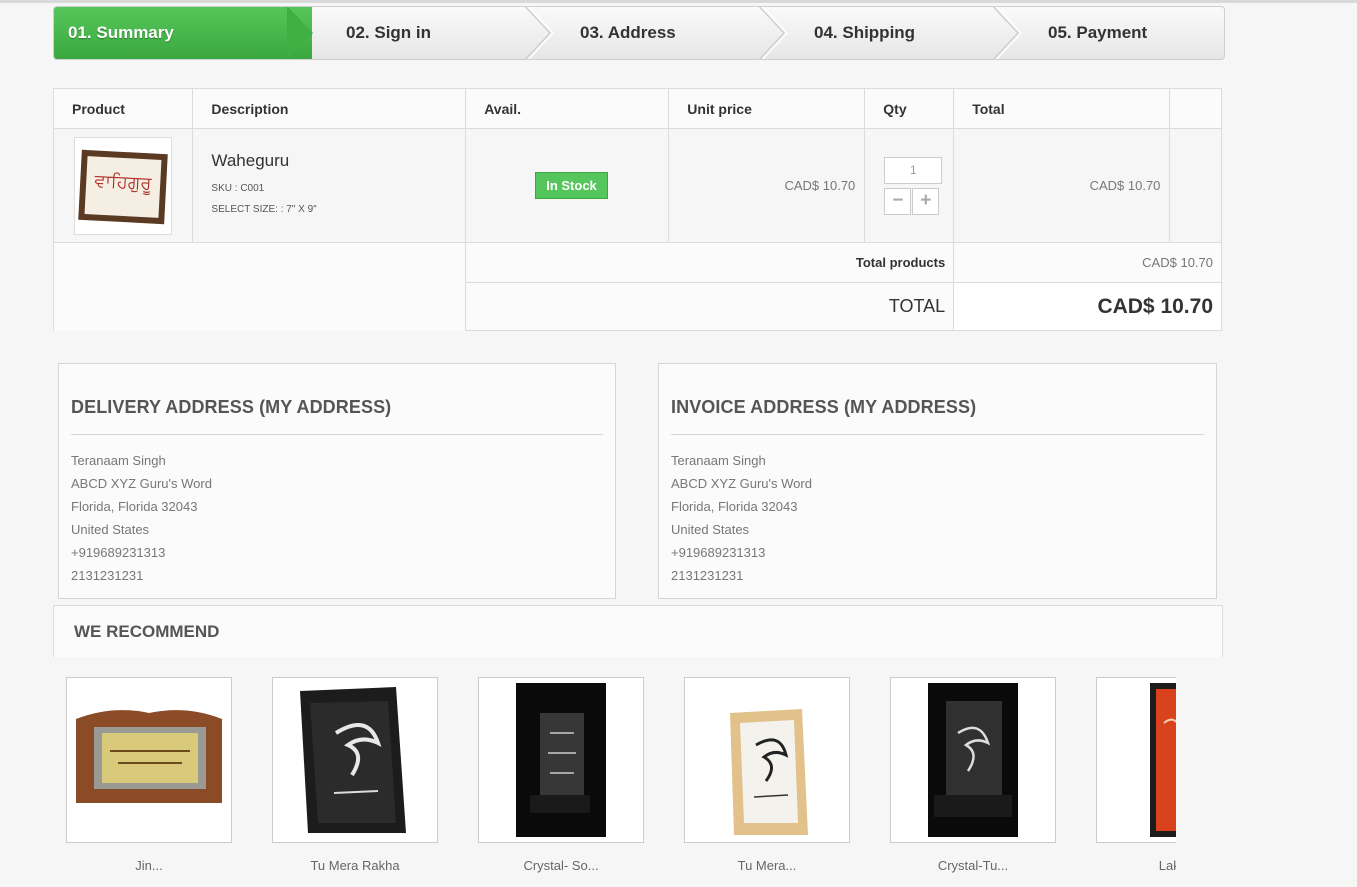  Describe the element at coordinates (1062, 185) in the screenshot. I see `line-total: CAD$ 10.70` at that location.